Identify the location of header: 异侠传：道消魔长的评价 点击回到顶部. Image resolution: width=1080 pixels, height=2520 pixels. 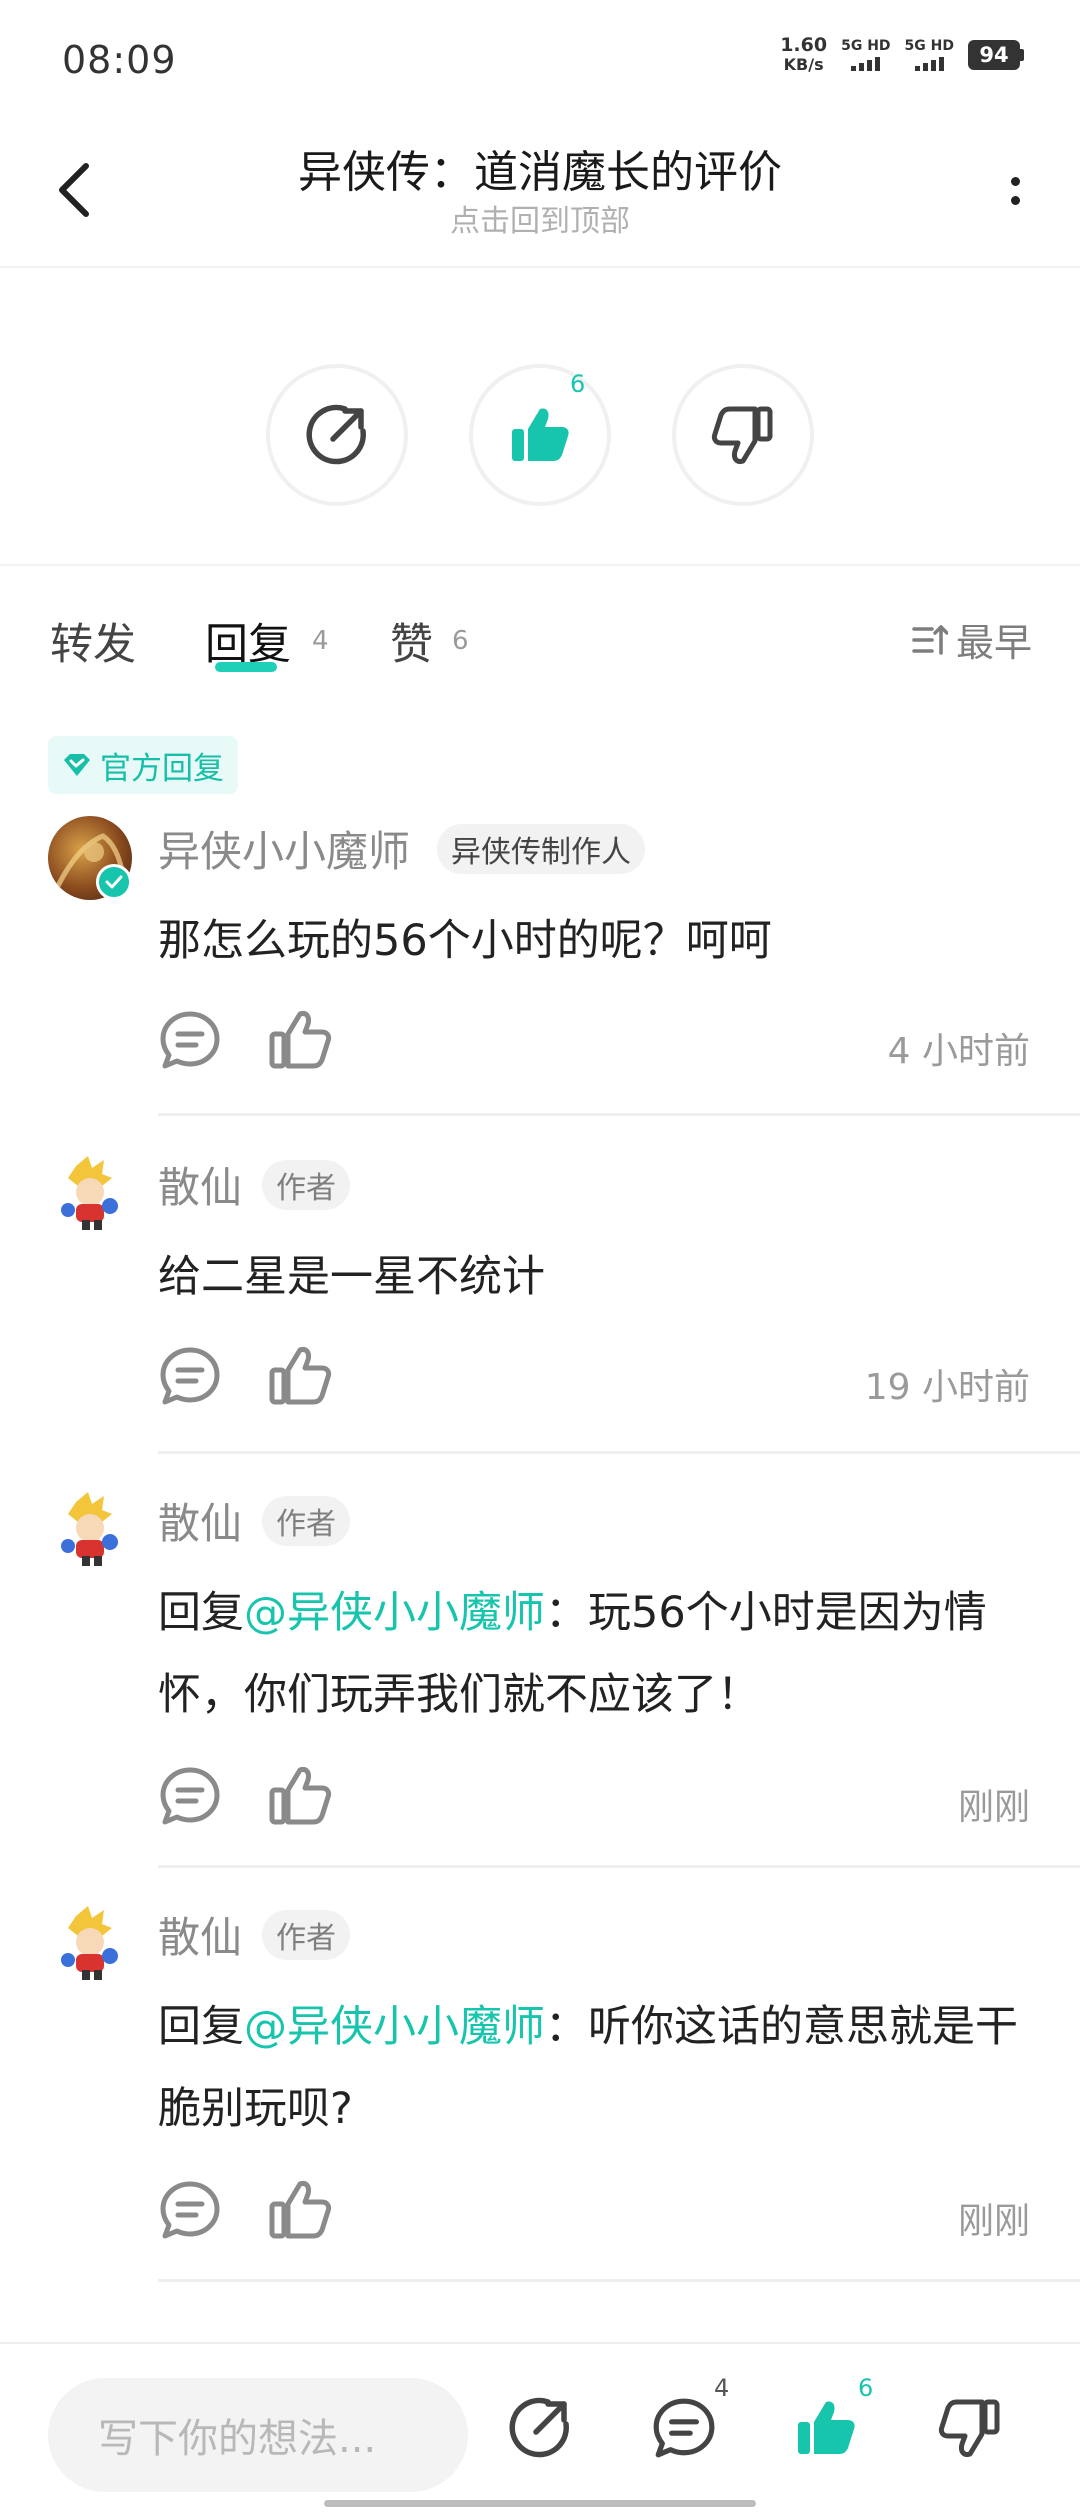
(540, 194).